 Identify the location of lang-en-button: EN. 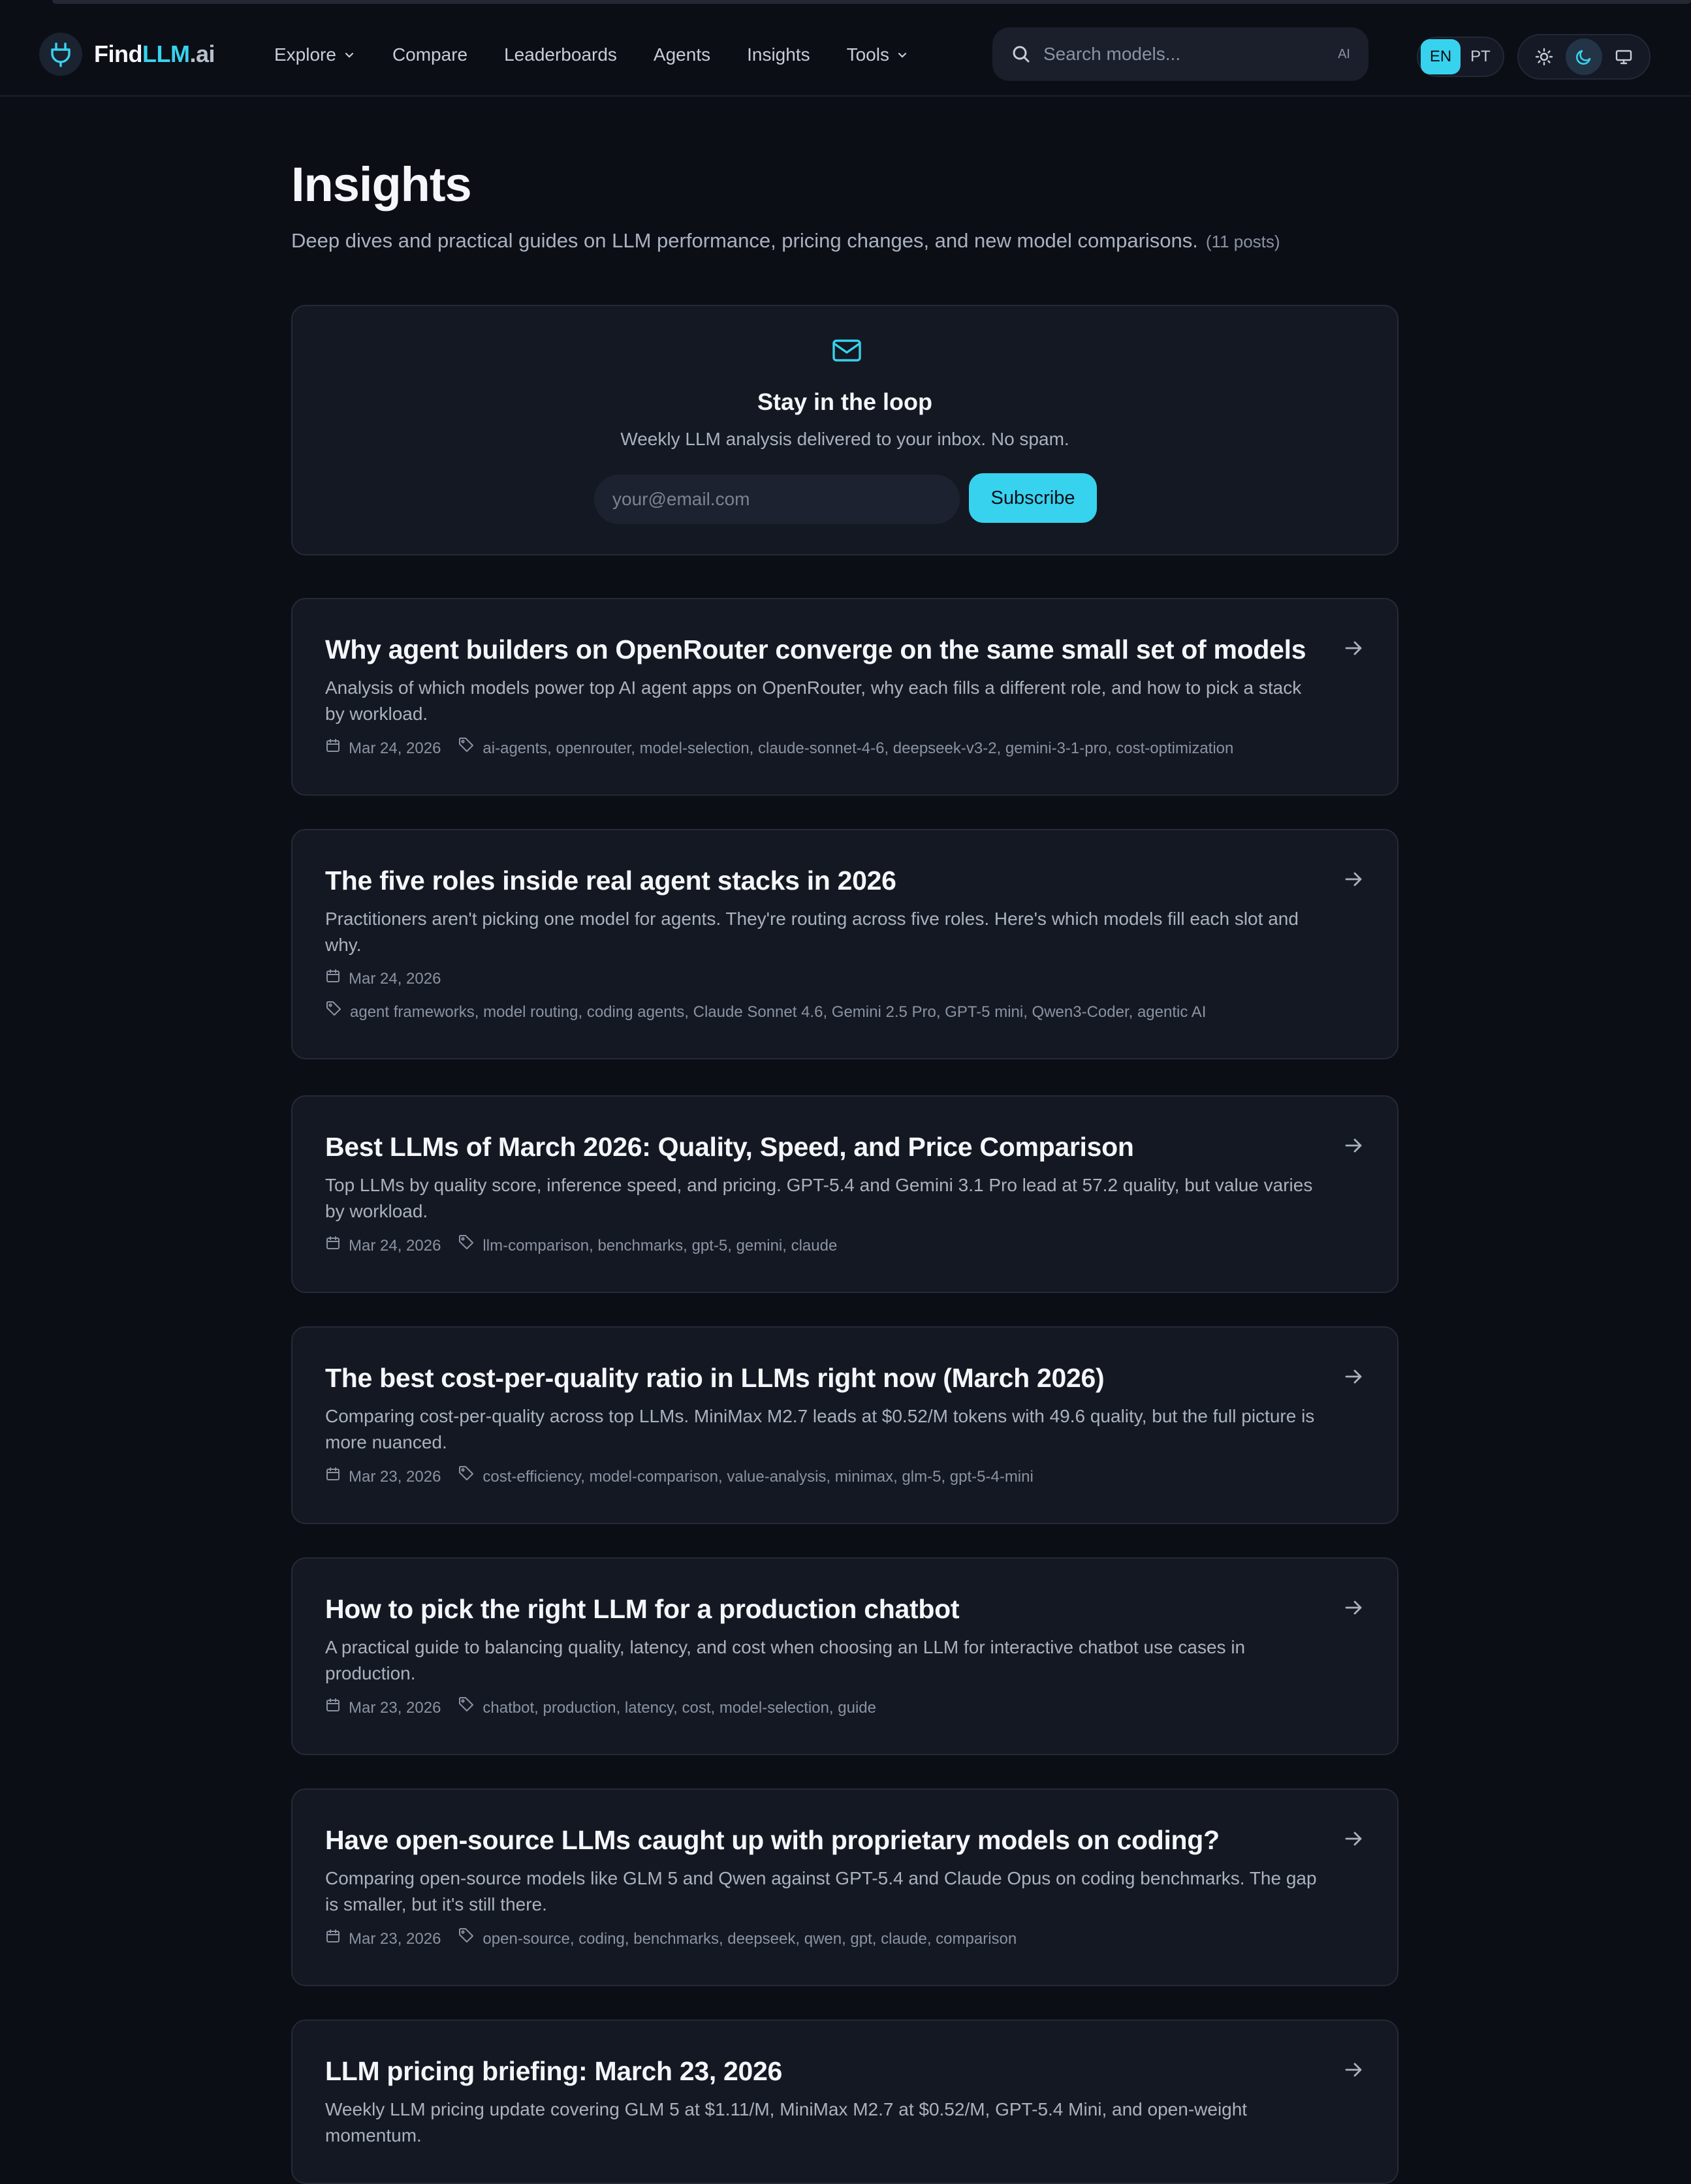
(1441, 57).